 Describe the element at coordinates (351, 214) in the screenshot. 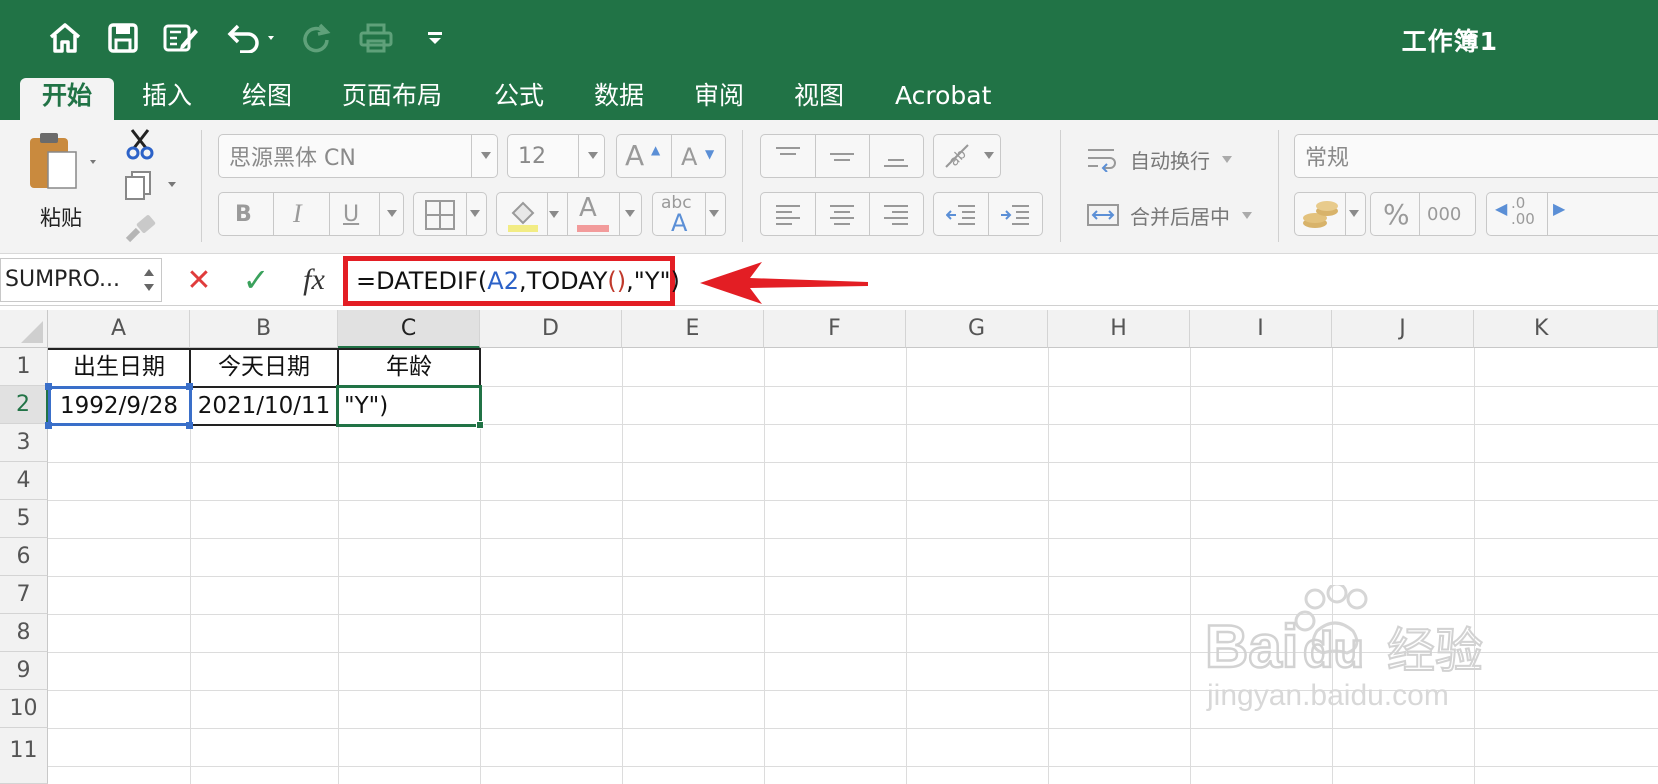

I see `underline-button: U` at that location.